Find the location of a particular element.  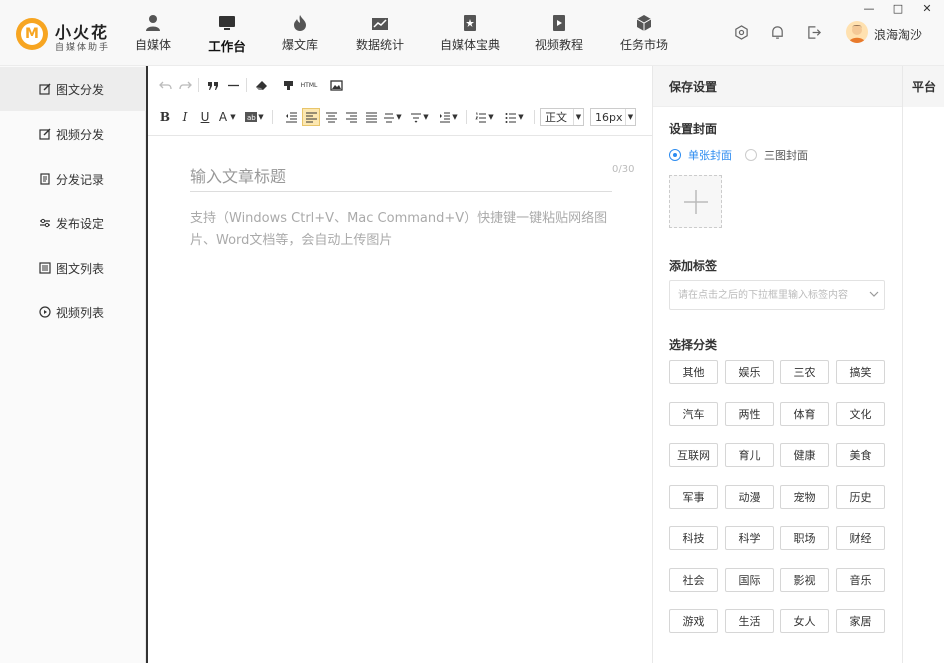

category-button: 科技 is located at coordinates (693, 538).